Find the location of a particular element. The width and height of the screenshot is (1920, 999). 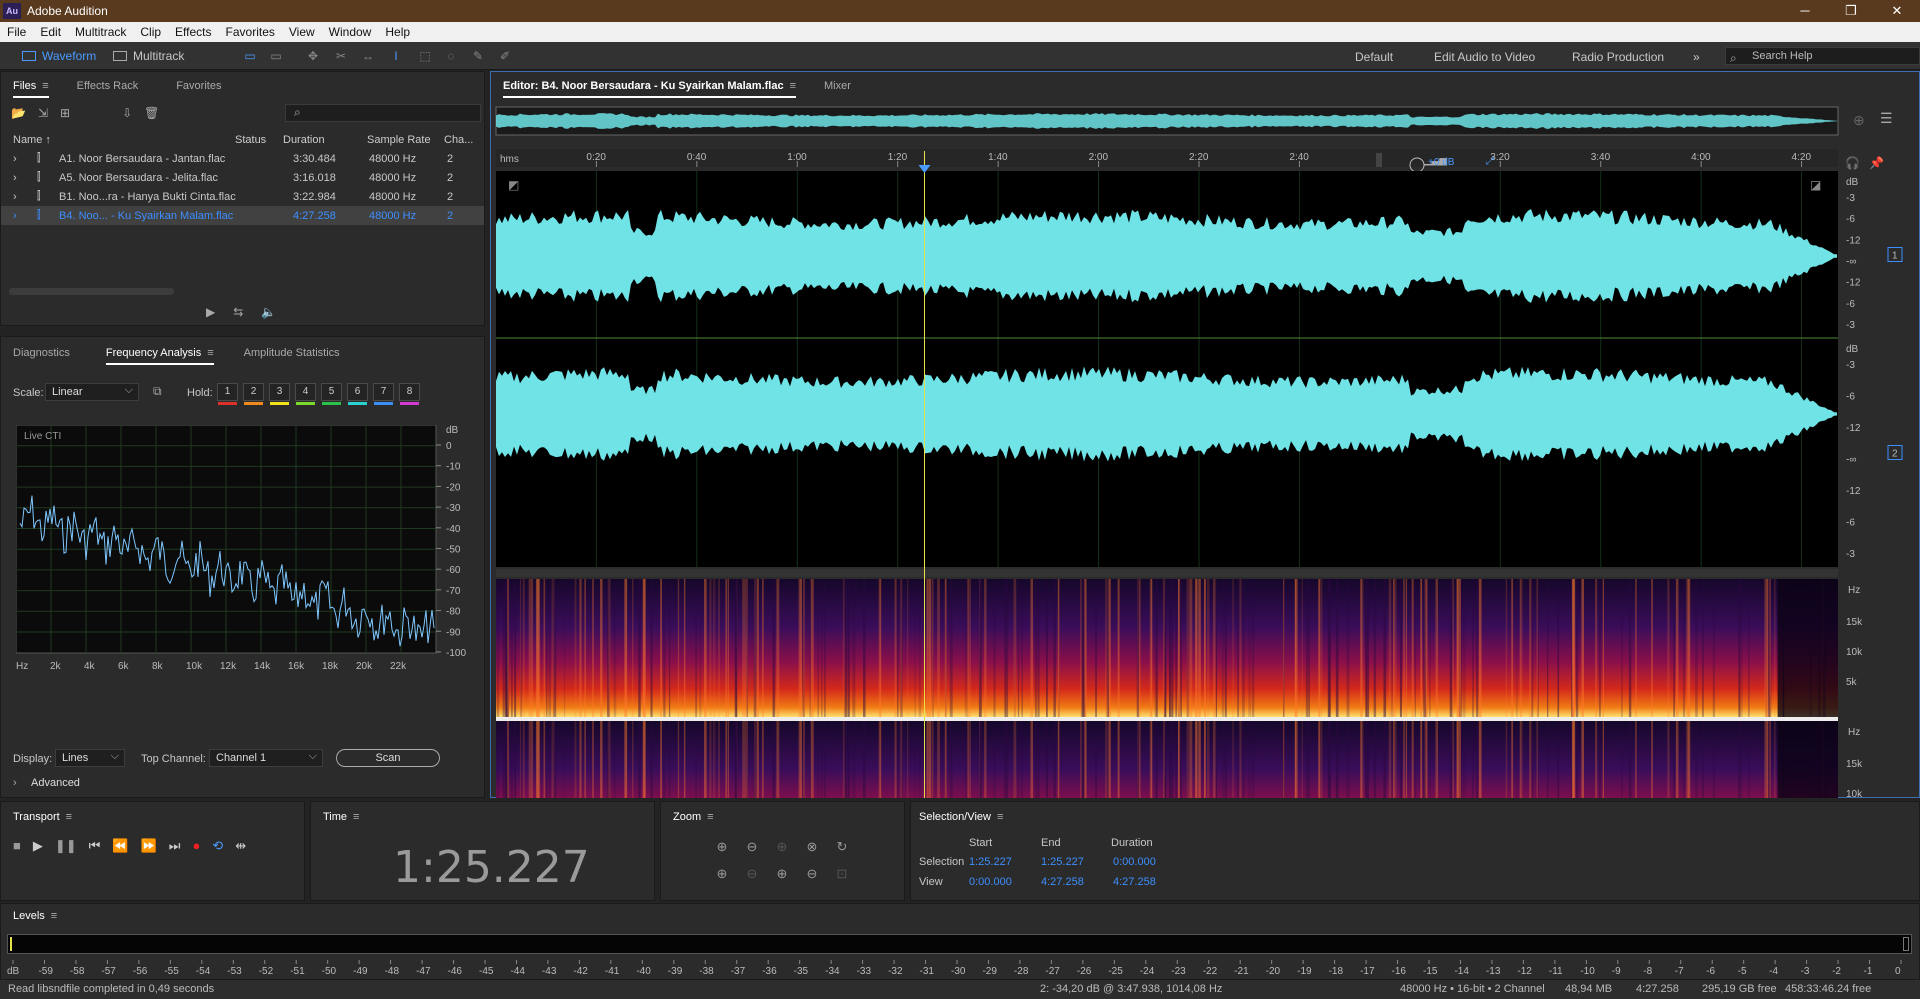

menu-help: Help is located at coordinates (397, 32).